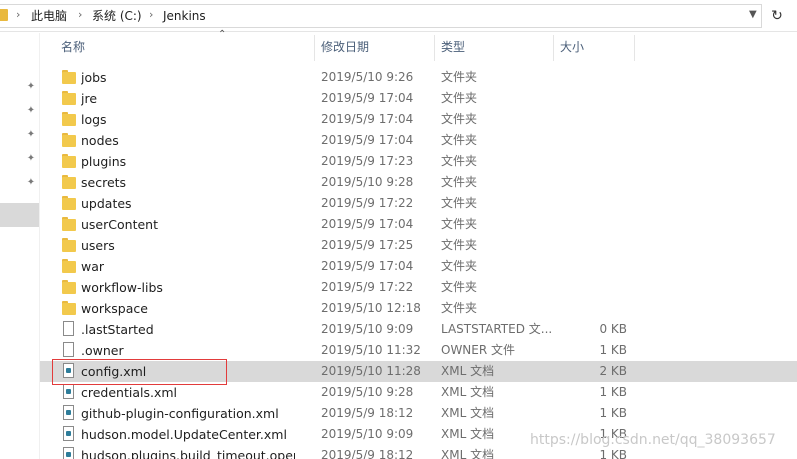  I want to click on nav-selected-item, so click(19, 215).